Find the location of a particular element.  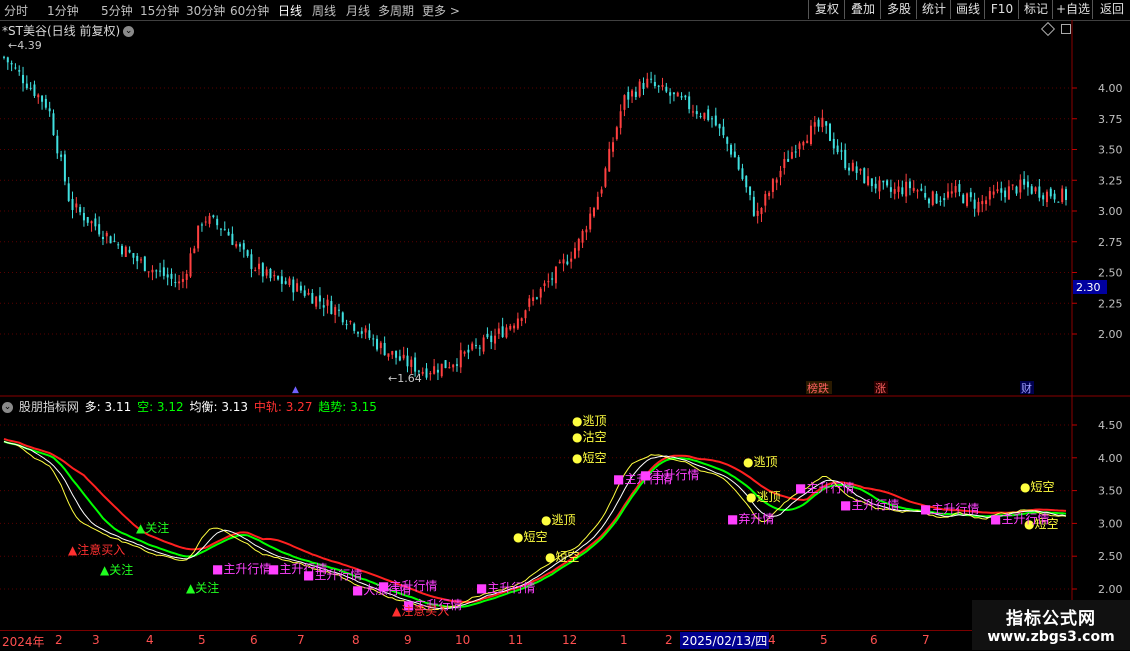

watermark-url: www.zbgs3.com is located at coordinates (1051, 637).